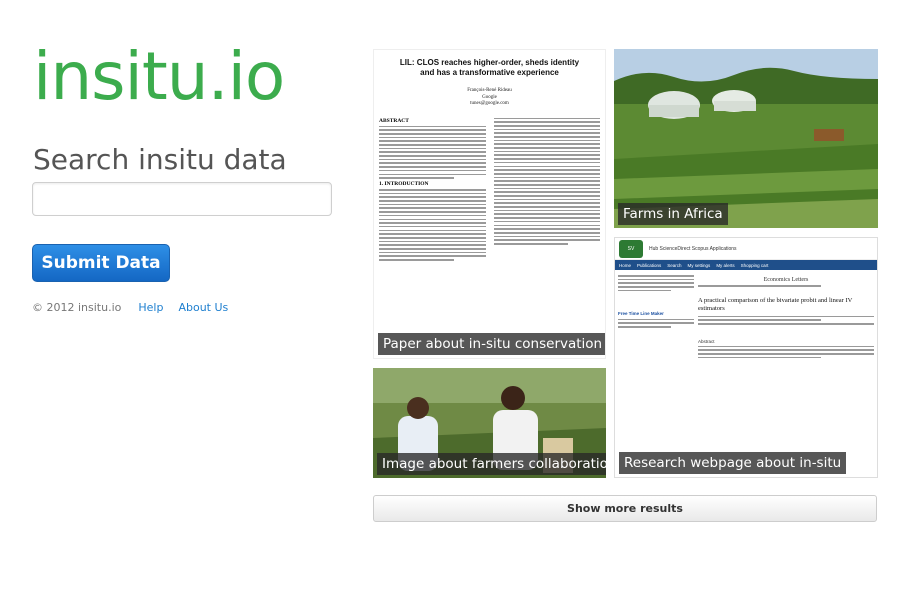  I want to click on webpage-nav: Hub ScienceDirect Scopus Applications, so click(693, 248).